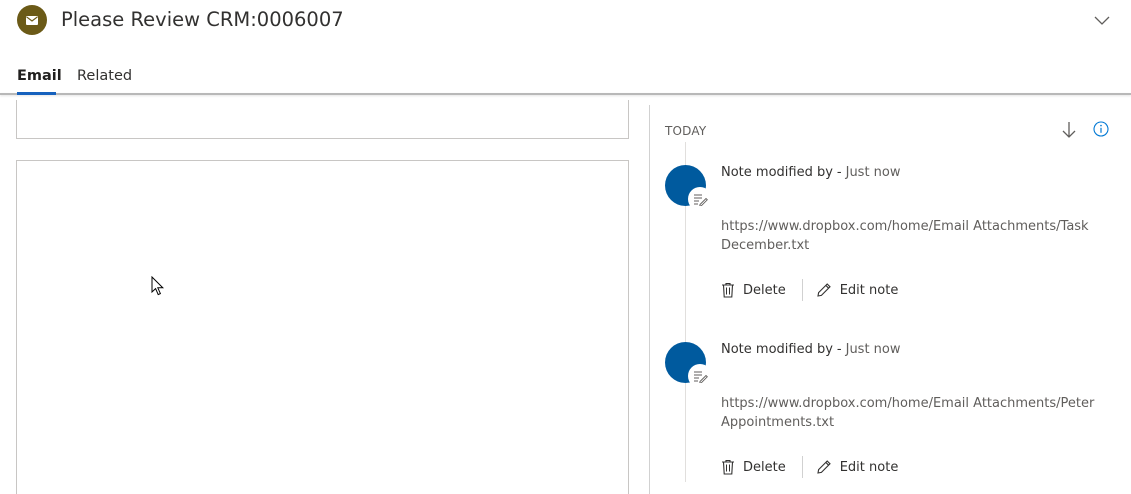 Image resolution: width=1131 pixels, height=494 pixels. Describe the element at coordinates (158, 287) in the screenshot. I see `mouse-cursor-icon` at that location.